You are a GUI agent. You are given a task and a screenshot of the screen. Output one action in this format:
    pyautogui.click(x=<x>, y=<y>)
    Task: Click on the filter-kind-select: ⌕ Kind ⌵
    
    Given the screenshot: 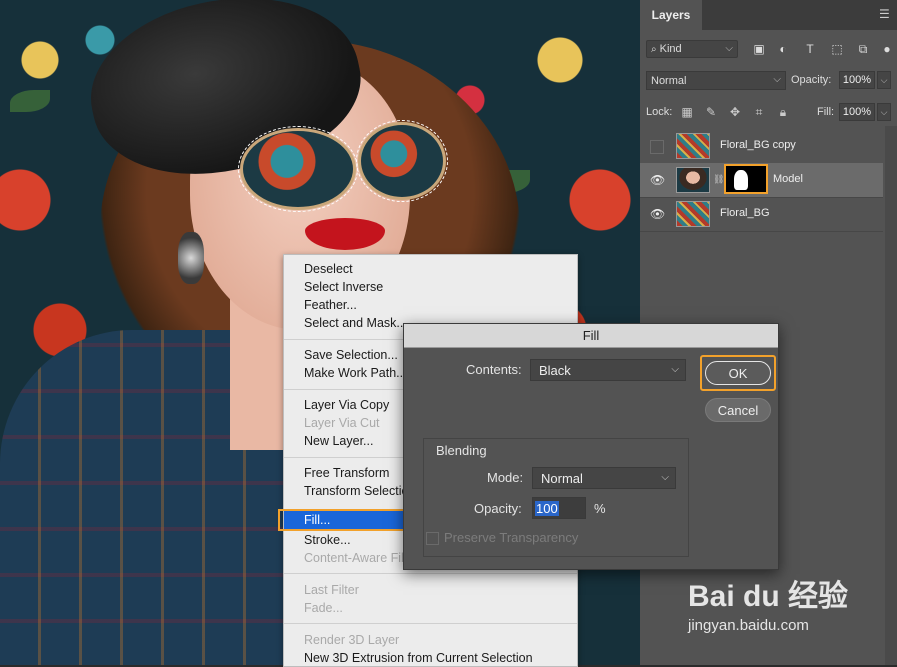 What is the action you would take?
    pyautogui.click(x=692, y=49)
    